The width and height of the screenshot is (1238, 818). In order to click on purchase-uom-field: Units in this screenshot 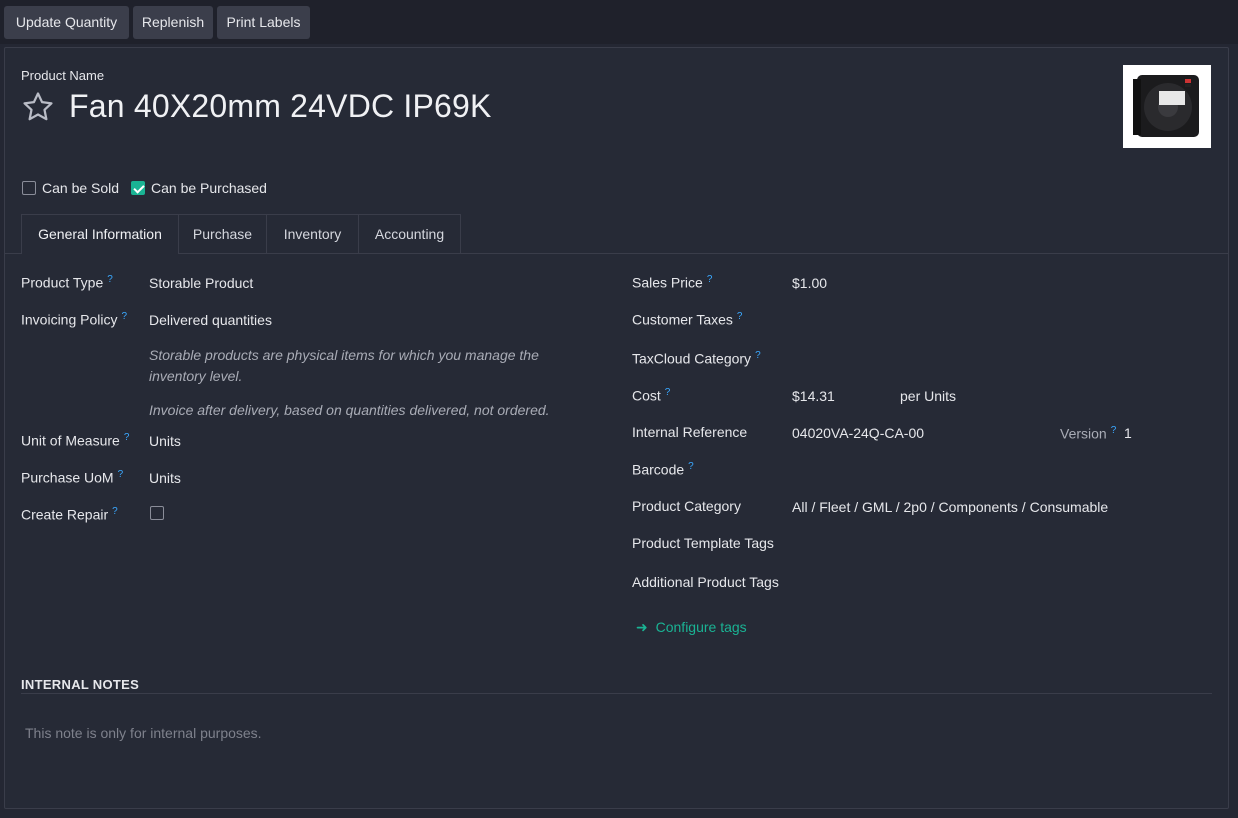, I will do `click(165, 478)`.